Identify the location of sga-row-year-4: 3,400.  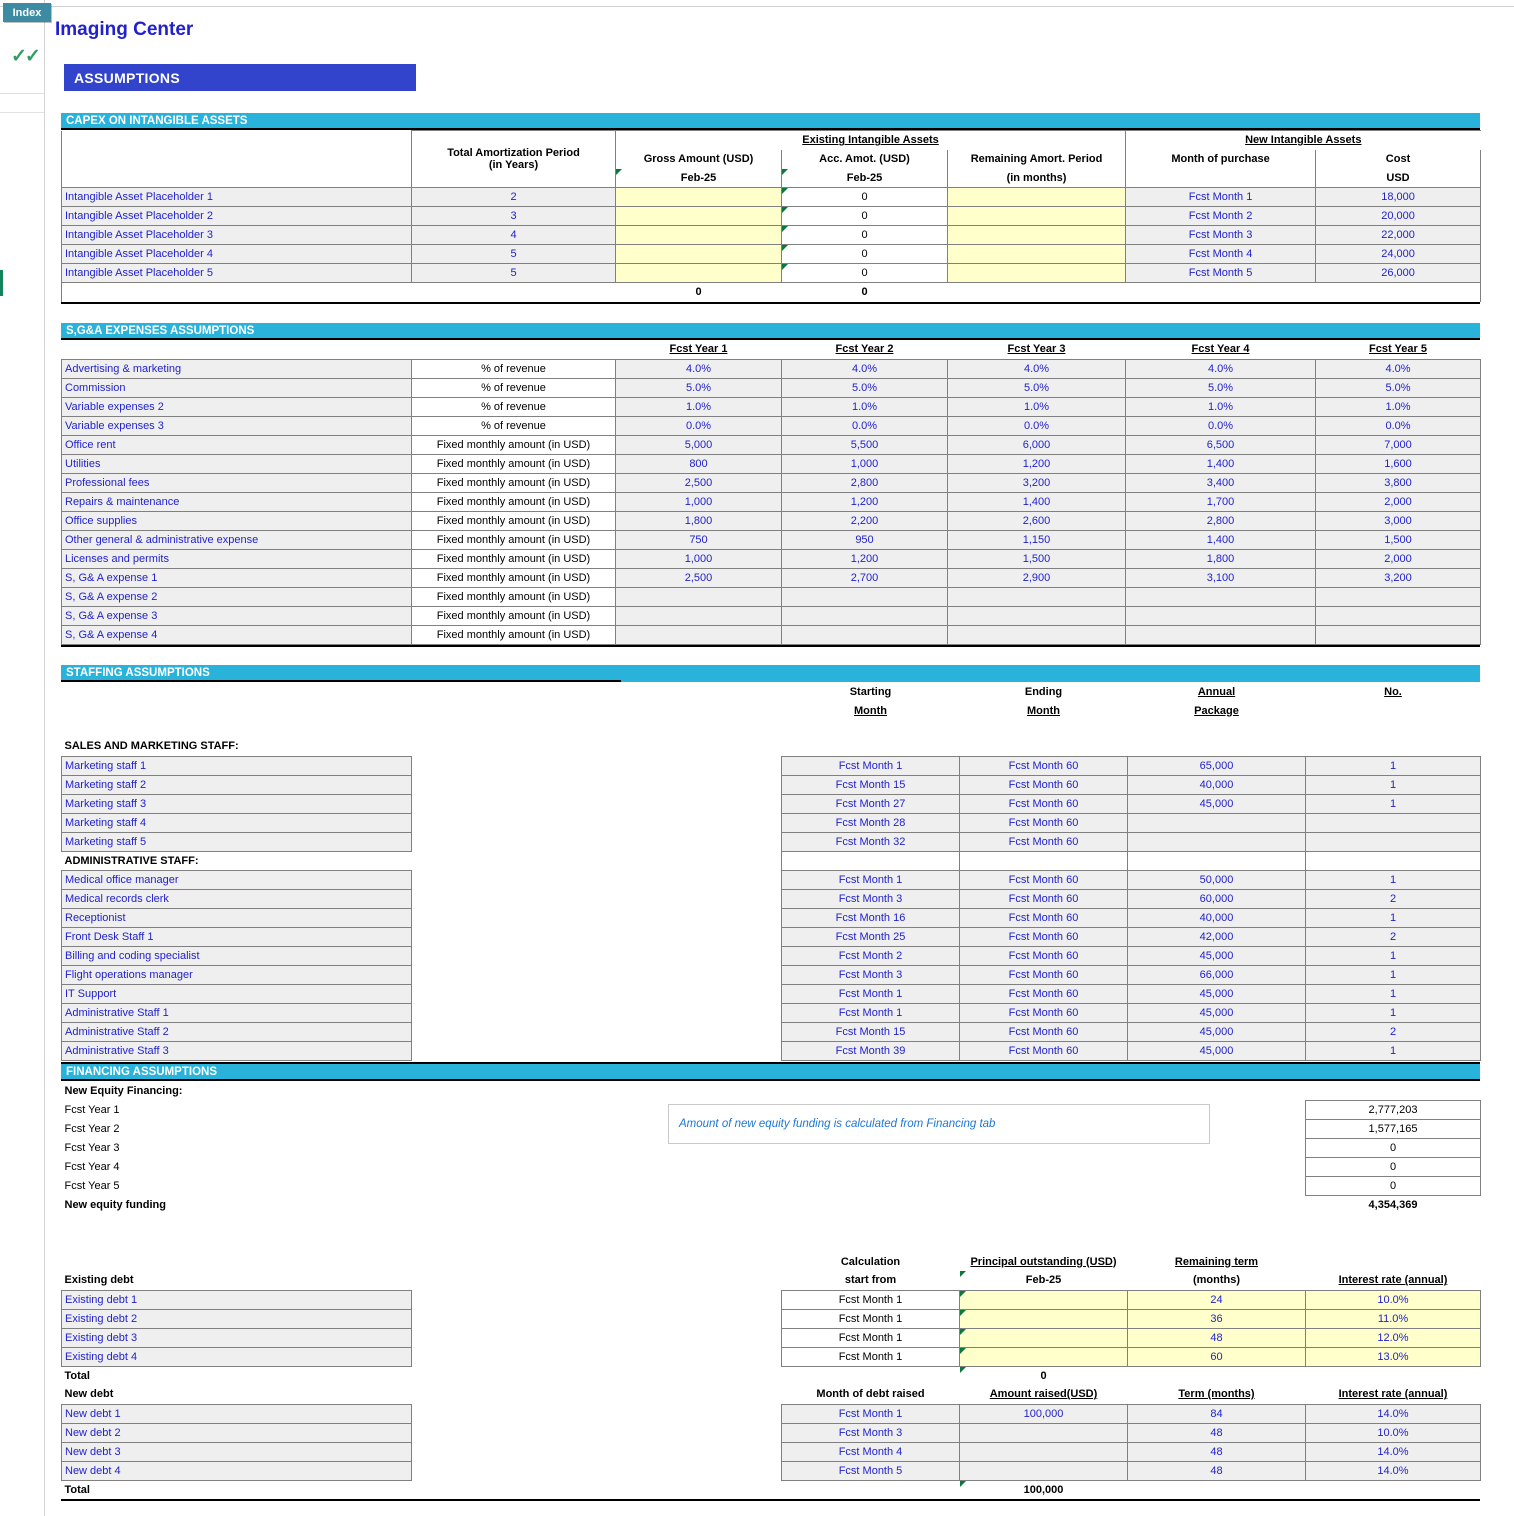
(1220, 482).